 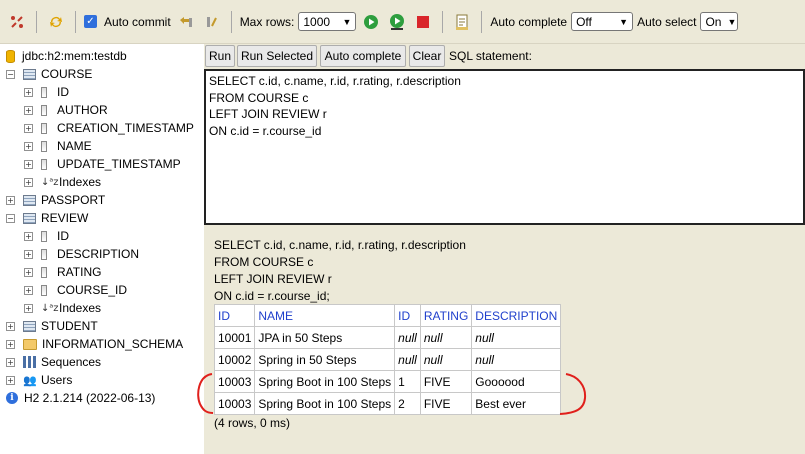 I want to click on table-cell: 10001, so click(x=234, y=337).